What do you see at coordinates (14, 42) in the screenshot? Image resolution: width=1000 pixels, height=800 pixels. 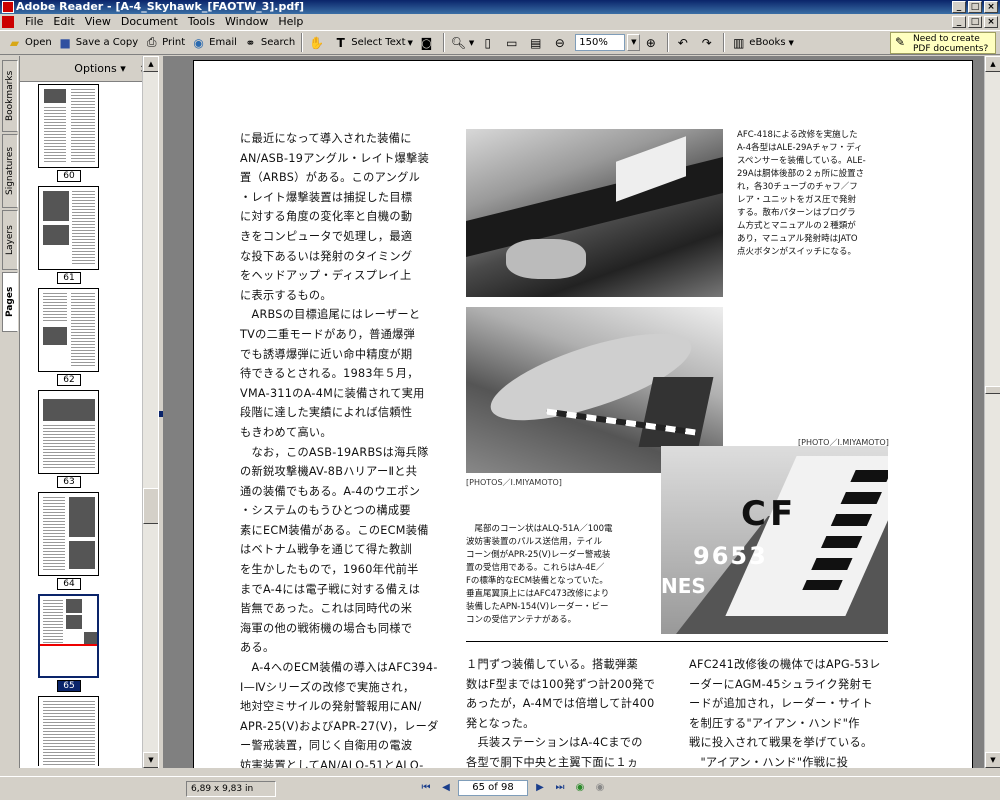 I see `folder-icon: ▰` at bounding box center [14, 42].